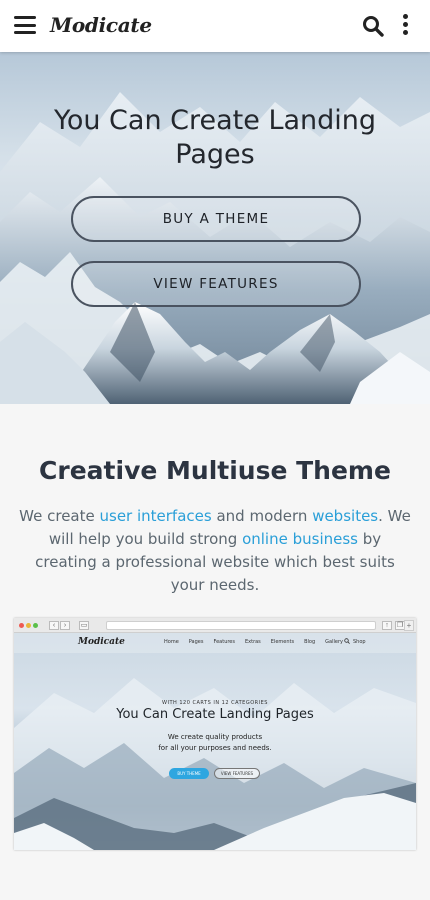  What do you see at coordinates (21, 625) in the screenshot?
I see `close-dot-icon` at bounding box center [21, 625].